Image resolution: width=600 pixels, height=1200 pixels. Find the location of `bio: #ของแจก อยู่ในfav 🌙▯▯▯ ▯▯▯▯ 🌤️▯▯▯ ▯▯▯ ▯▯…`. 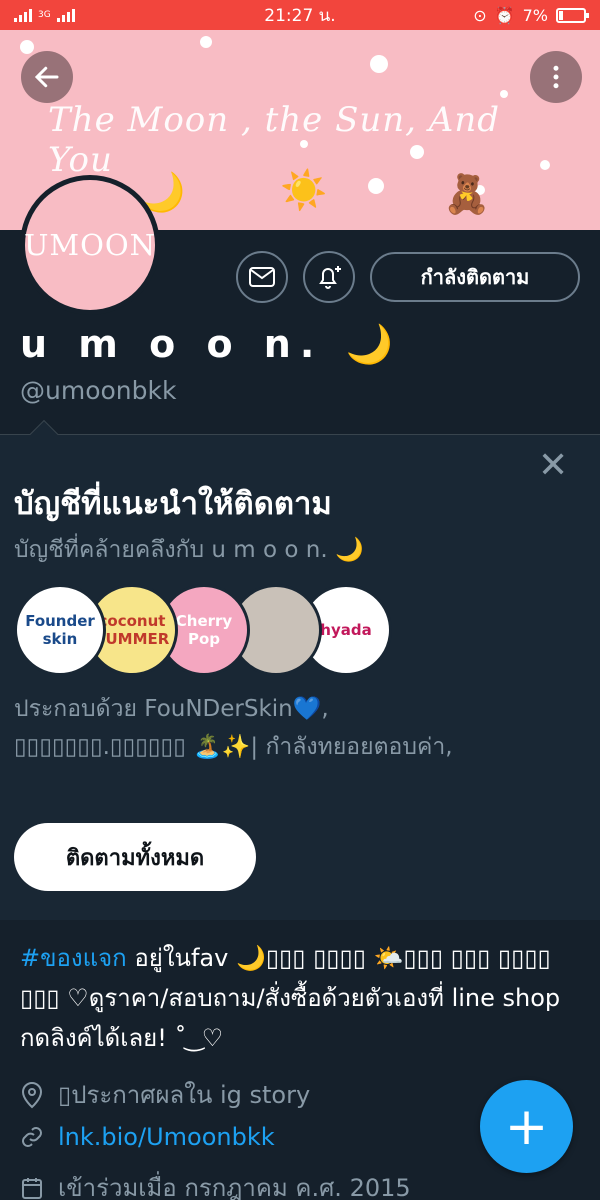

bio: #ของแจก อยู่ในfav 🌙▯▯▯ ▯▯▯▯ 🌤️▯▯▯ ▯▯▯ ▯▯… is located at coordinates (300, 998).